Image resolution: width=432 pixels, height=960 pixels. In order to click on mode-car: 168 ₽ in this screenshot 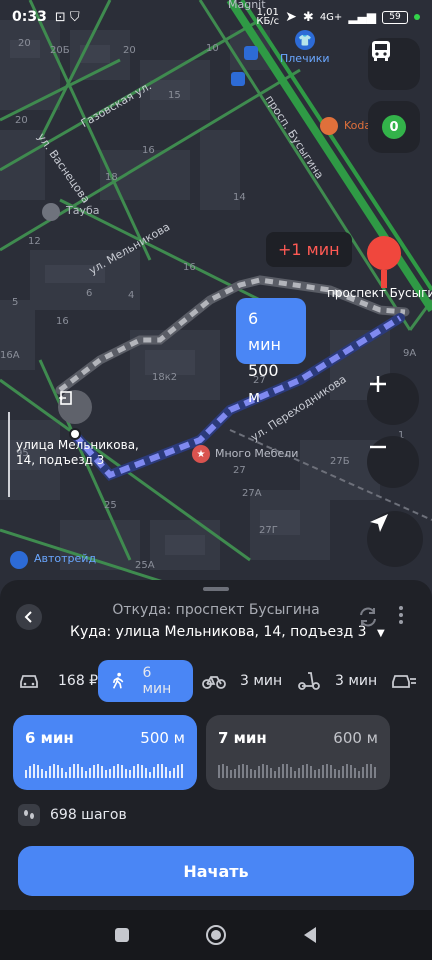, I will do `click(58, 681)`.